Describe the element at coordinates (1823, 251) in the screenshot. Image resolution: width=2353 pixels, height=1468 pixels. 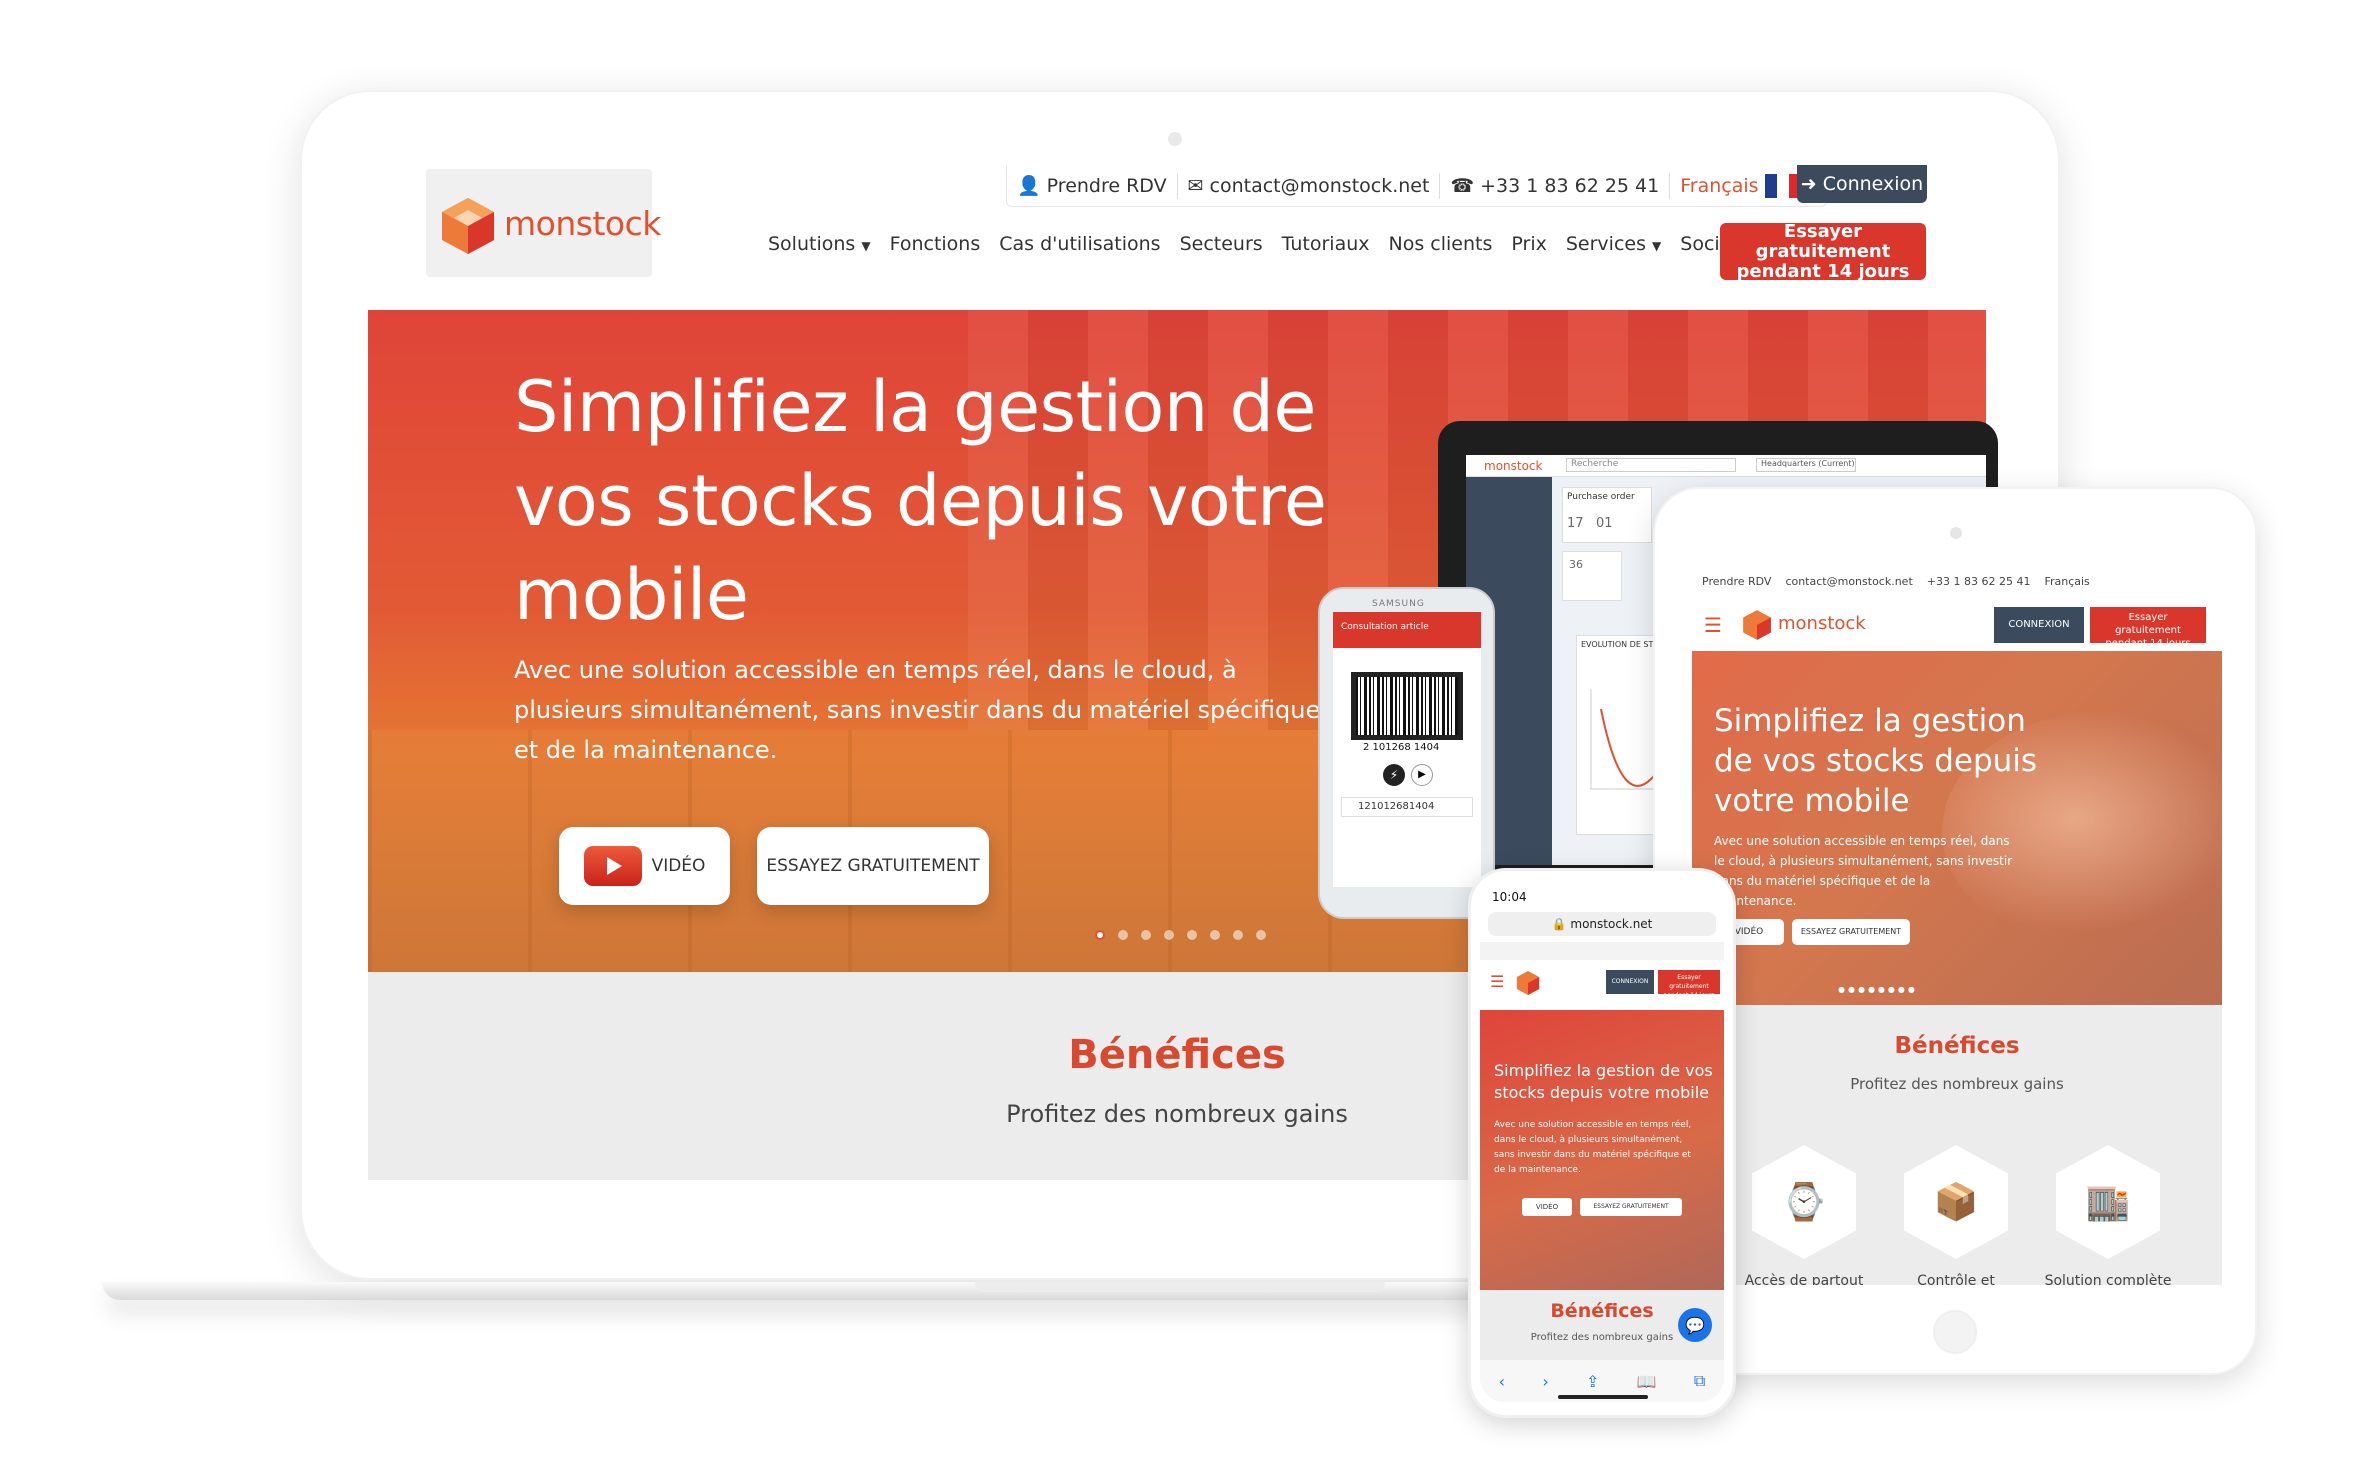
I see `free-trial-button: Essayer gratuitement pendant 14 jours` at that location.